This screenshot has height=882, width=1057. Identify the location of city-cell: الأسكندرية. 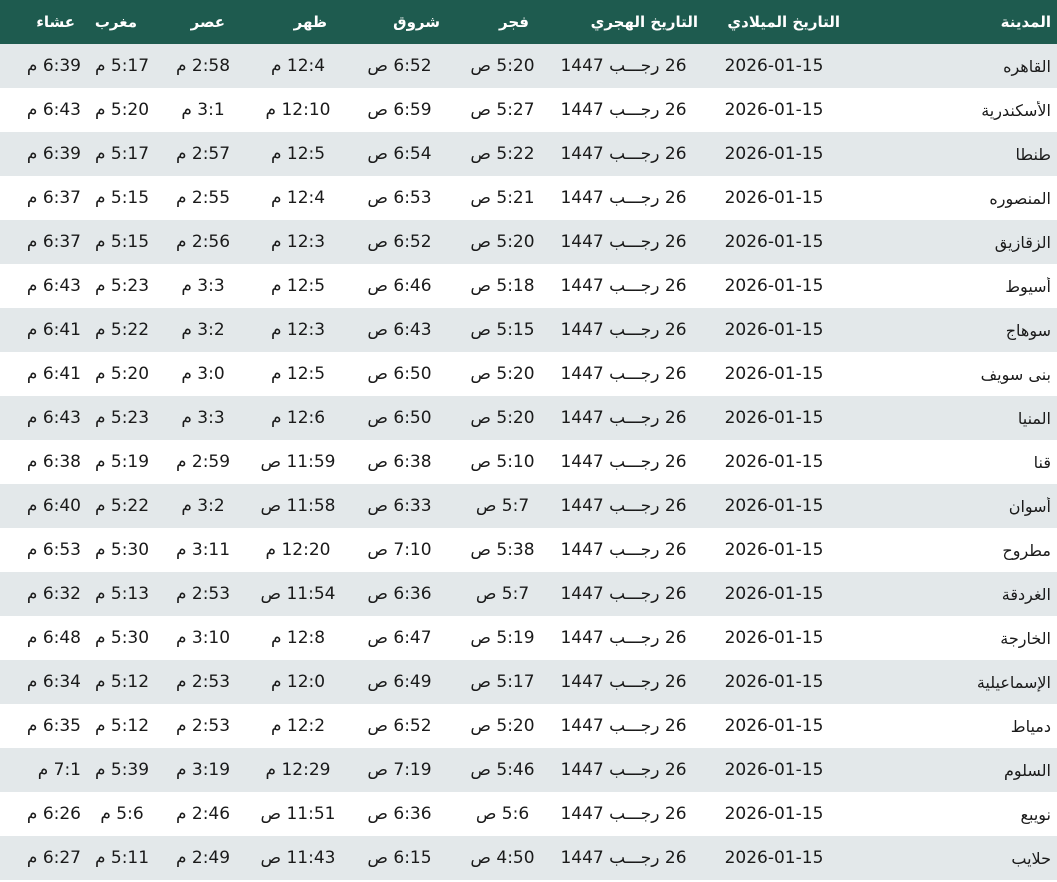
(1016, 110).